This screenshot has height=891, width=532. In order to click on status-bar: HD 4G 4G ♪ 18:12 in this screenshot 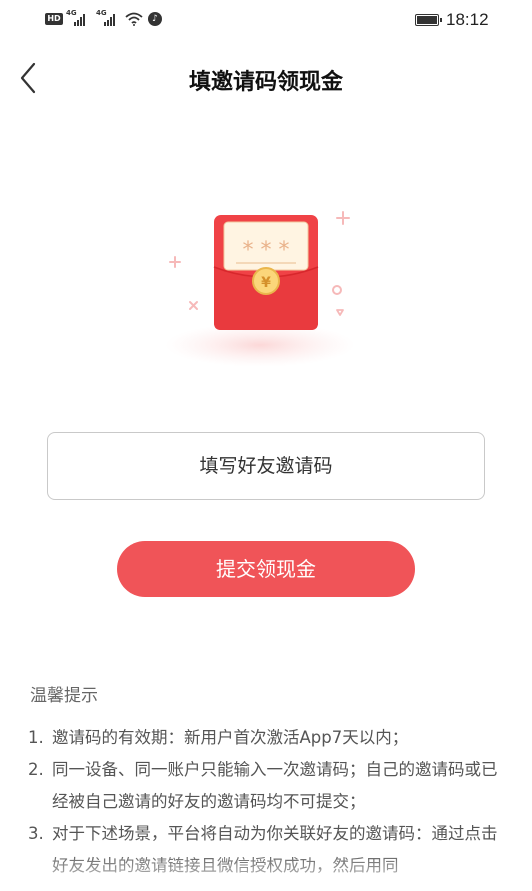, I will do `click(266, 21)`.